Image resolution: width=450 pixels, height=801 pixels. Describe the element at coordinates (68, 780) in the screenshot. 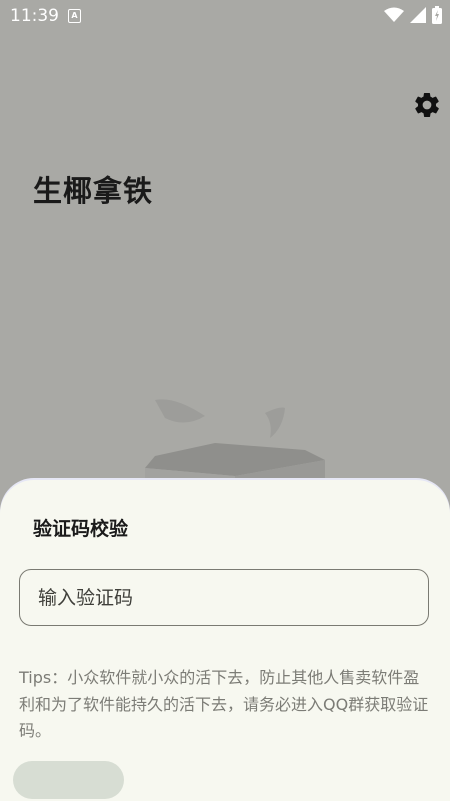

I see `confirm-button` at that location.